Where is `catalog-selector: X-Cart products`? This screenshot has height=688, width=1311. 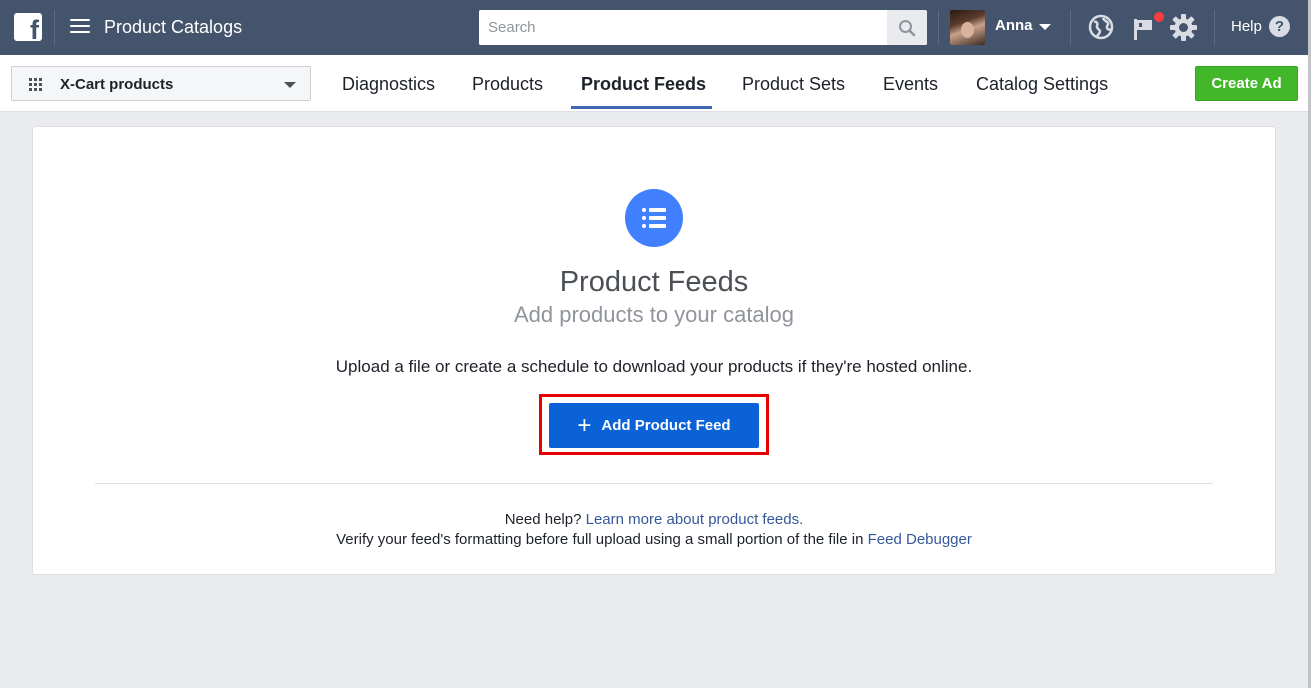 catalog-selector: X-Cart products is located at coordinates (161, 83).